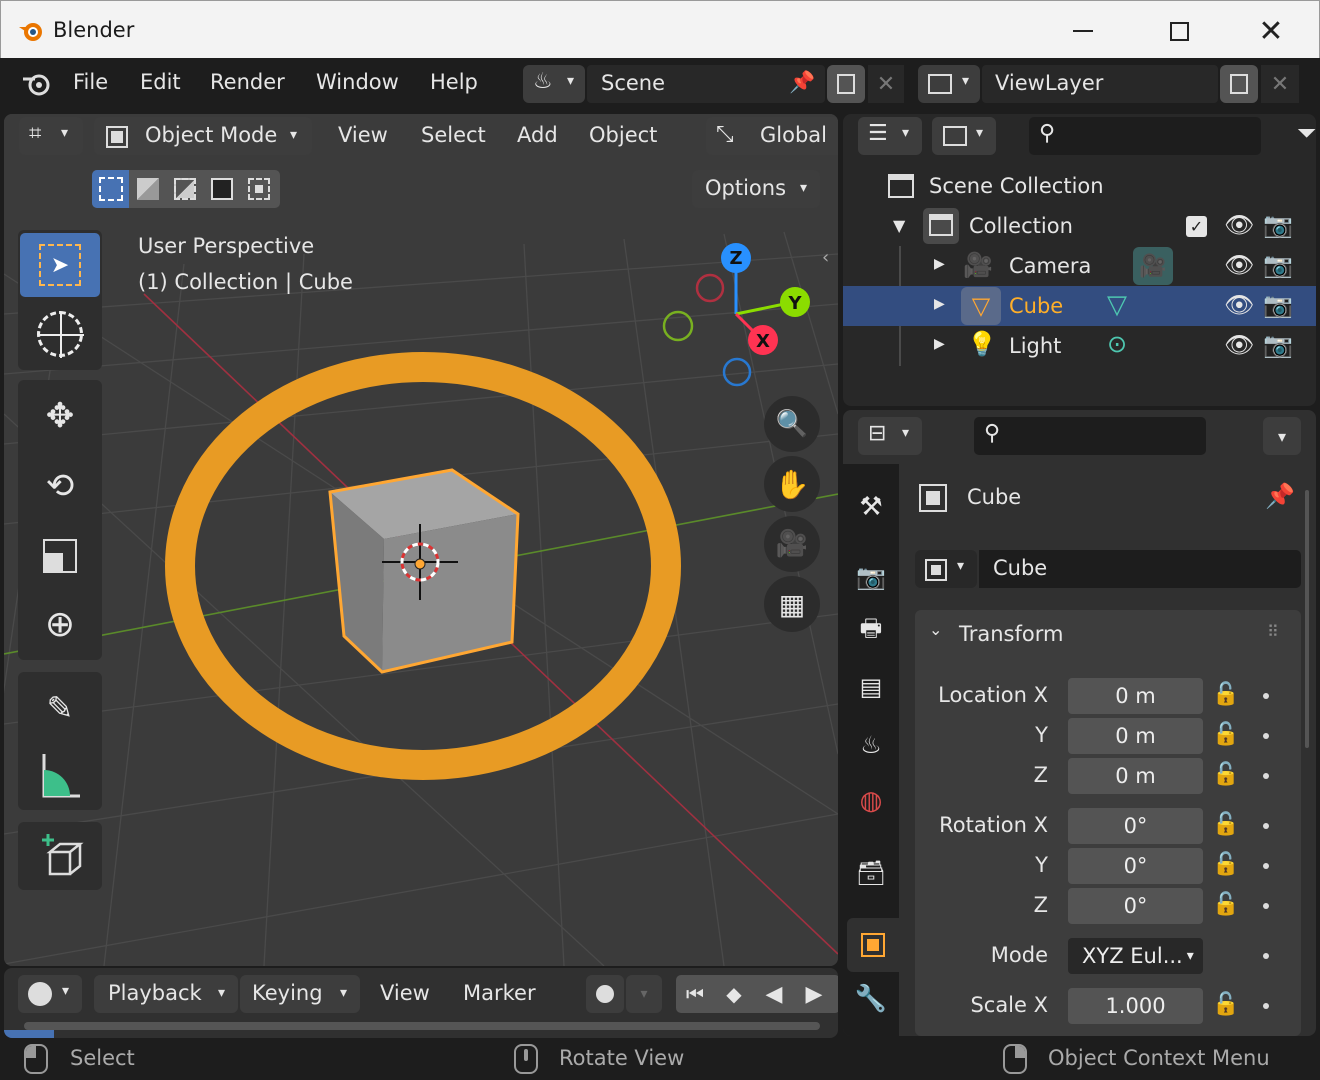 The height and width of the screenshot is (1080, 1320). Describe the element at coordinates (1011, 634) in the screenshot. I see `transform-panel-title: Transform` at that location.